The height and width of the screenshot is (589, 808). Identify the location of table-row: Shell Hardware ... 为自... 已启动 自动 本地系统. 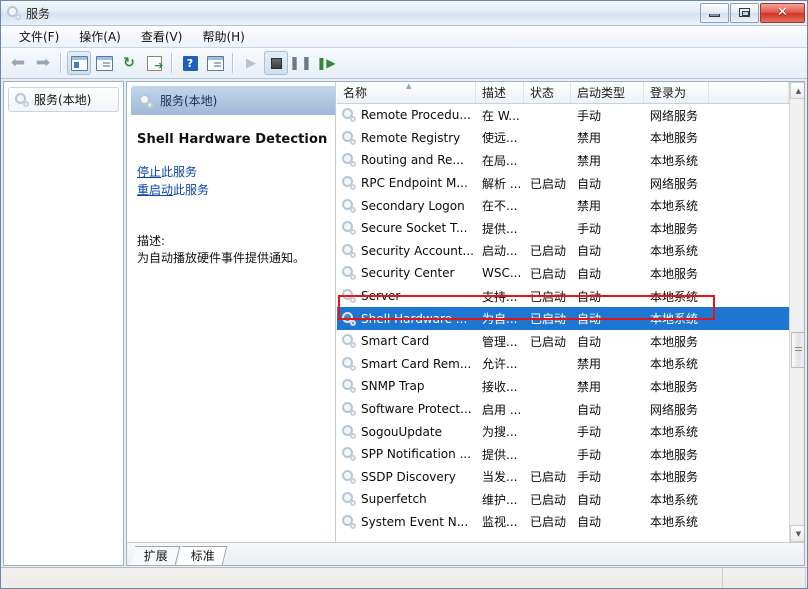
(563, 318).